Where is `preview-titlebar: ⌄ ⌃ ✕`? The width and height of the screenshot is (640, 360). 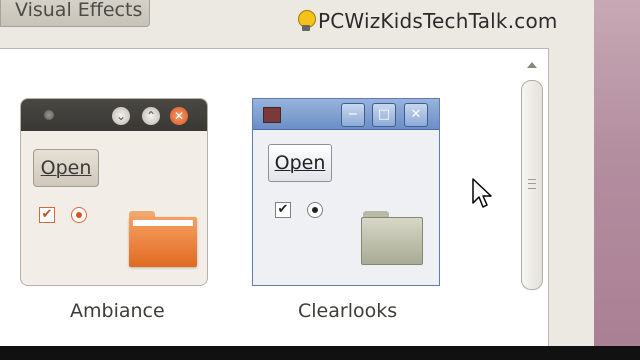
preview-titlebar: ⌄ ⌃ ✕ is located at coordinates (114, 115).